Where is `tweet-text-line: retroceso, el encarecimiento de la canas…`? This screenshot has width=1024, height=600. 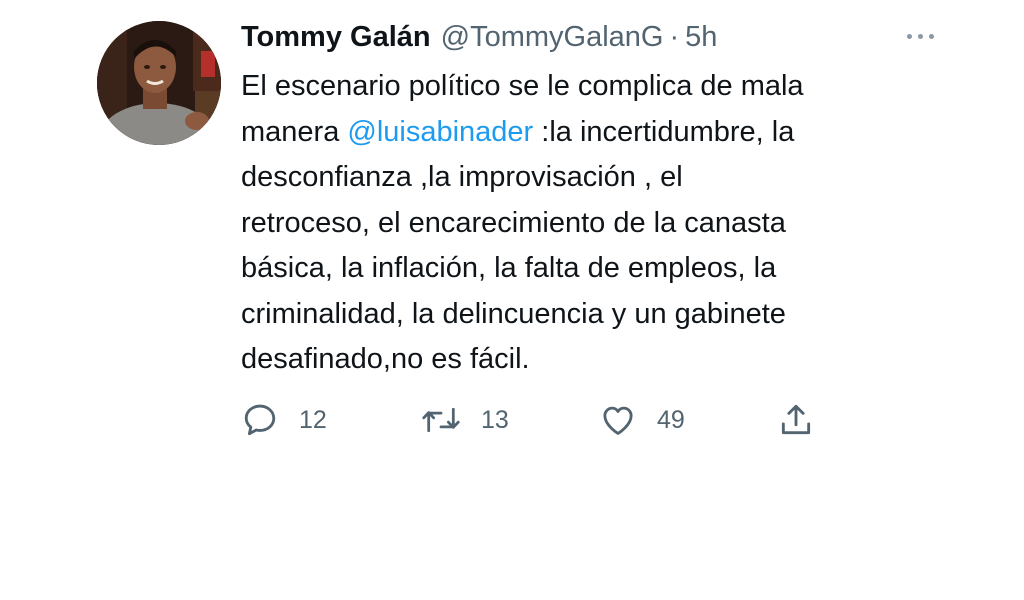 tweet-text-line: retroceso, el encarecimiento de la canas… is located at coordinates (513, 222).